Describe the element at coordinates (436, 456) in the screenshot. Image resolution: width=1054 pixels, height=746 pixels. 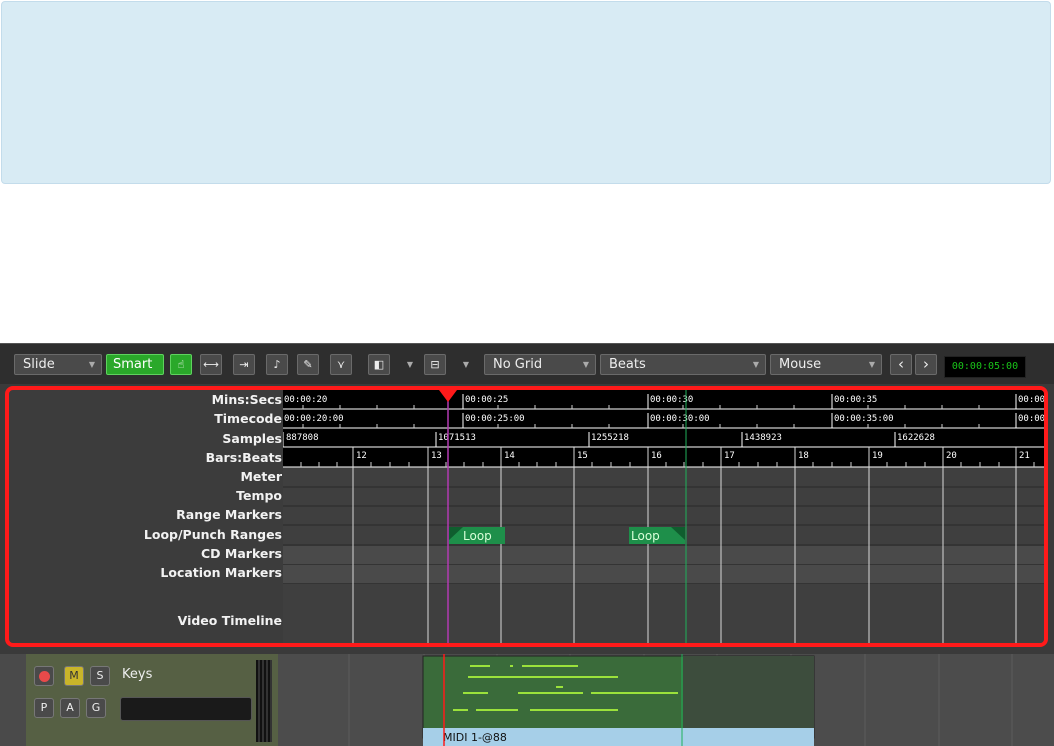
I see `bar-number-label: 13` at that location.